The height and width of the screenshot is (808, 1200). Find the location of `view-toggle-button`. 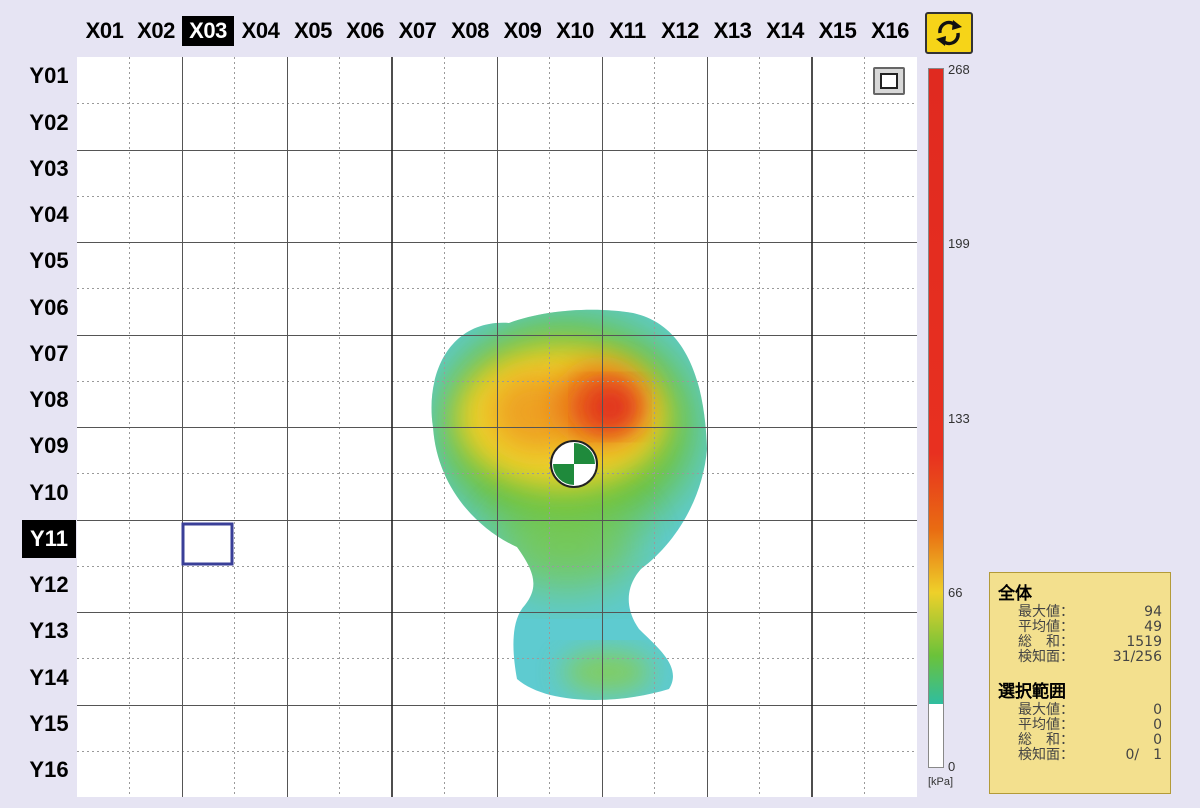

view-toggle-button is located at coordinates (889, 81).